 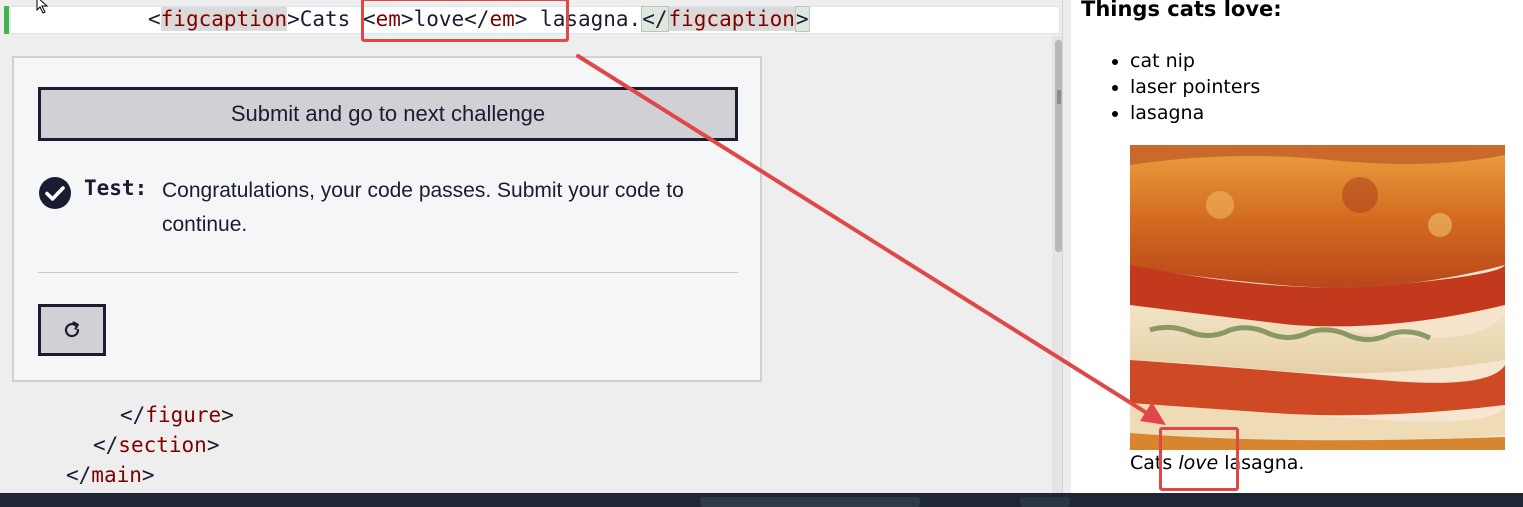 I want to click on code-line-close-main: </main>, so click(x=110, y=475).